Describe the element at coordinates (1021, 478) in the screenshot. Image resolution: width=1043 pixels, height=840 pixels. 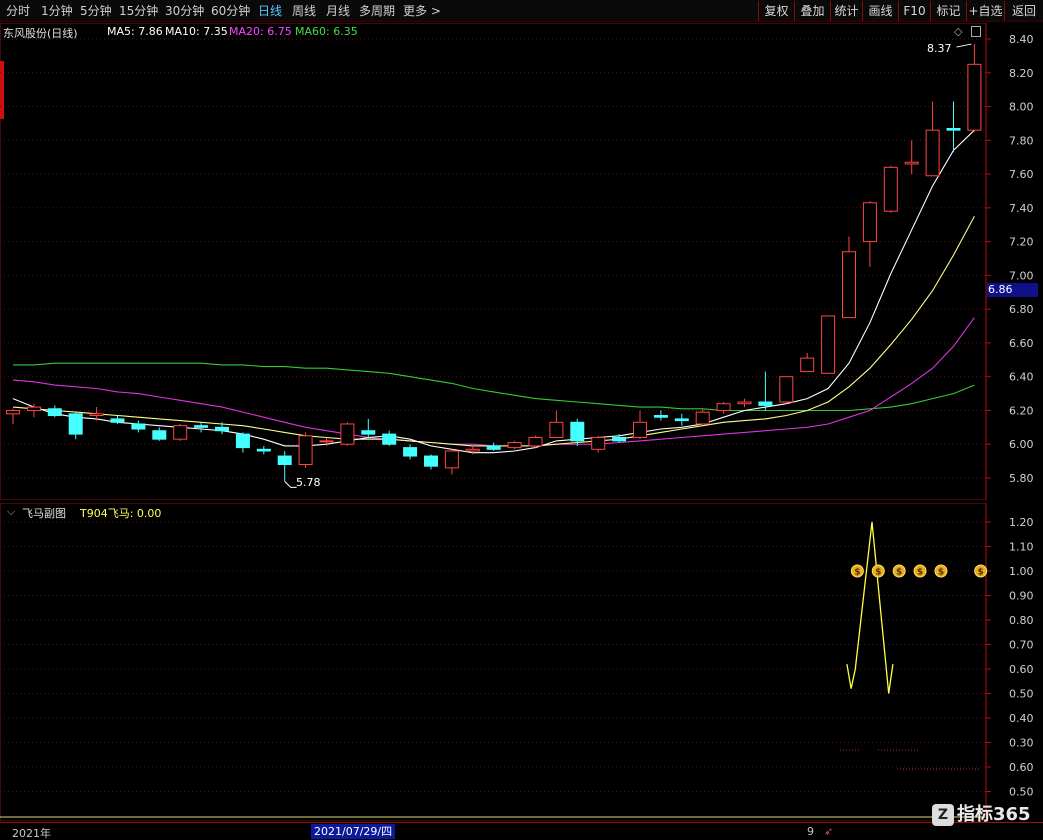
I see `price-axis-tick: 5.80` at that location.